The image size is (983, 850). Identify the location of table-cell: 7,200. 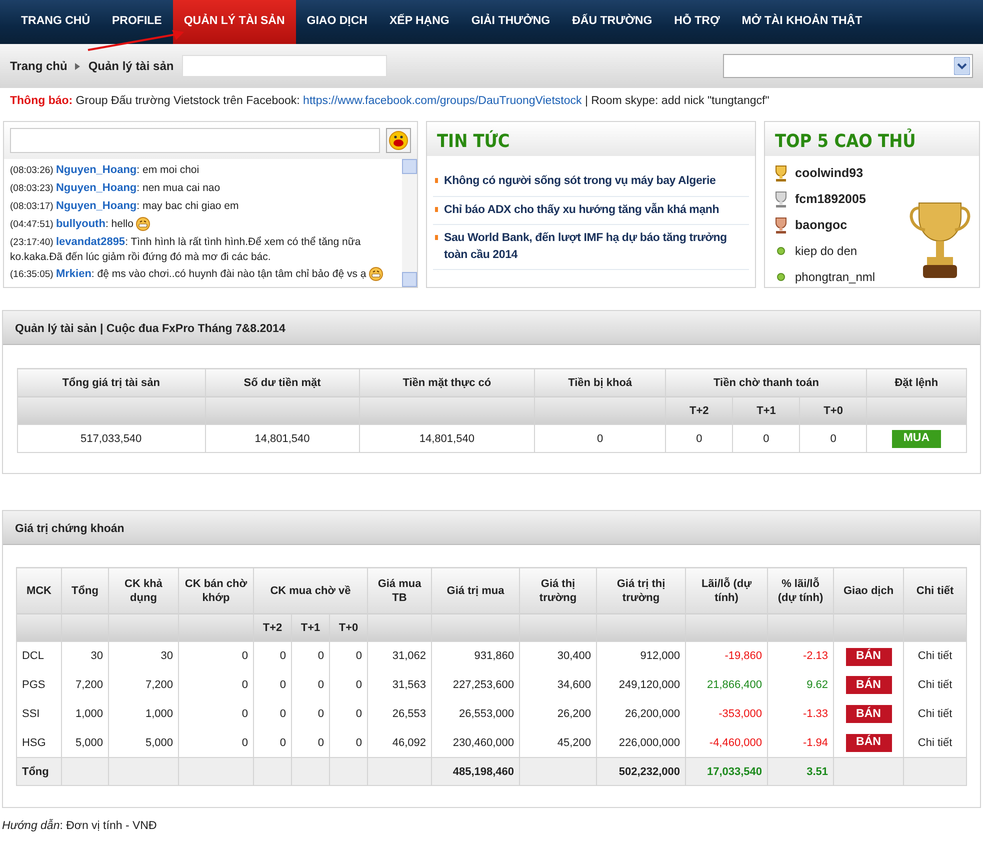
(84, 685).